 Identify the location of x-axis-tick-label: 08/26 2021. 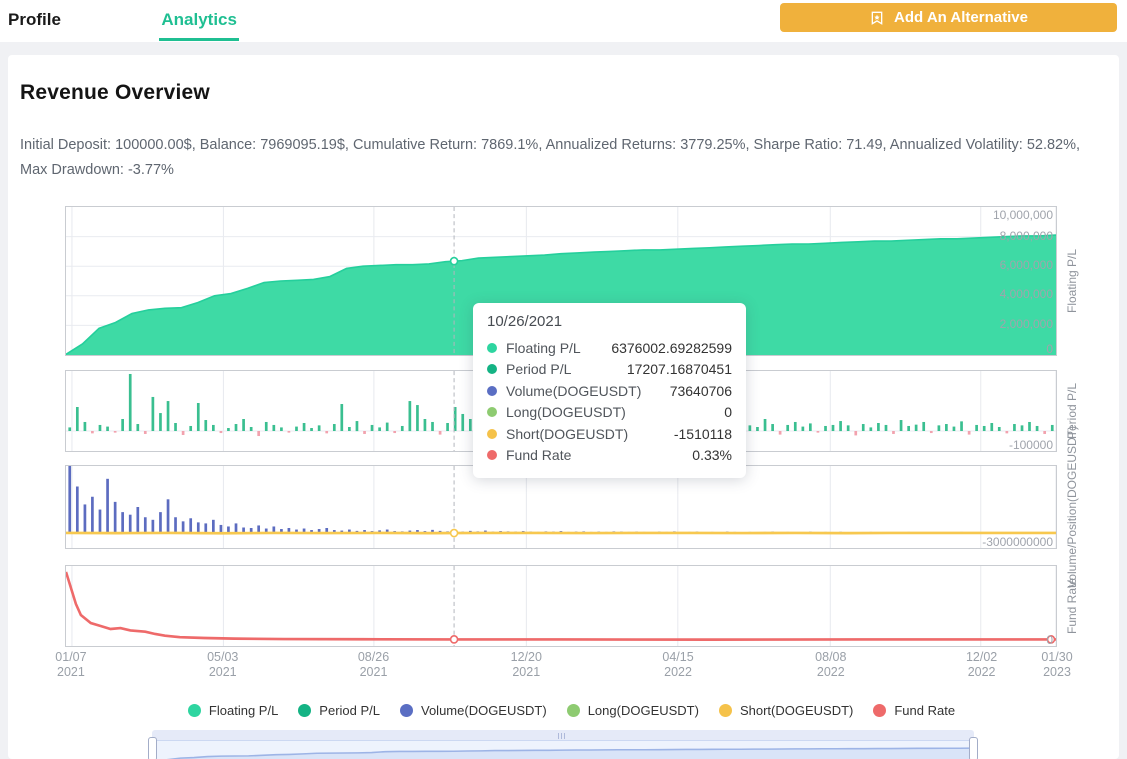
(373, 664).